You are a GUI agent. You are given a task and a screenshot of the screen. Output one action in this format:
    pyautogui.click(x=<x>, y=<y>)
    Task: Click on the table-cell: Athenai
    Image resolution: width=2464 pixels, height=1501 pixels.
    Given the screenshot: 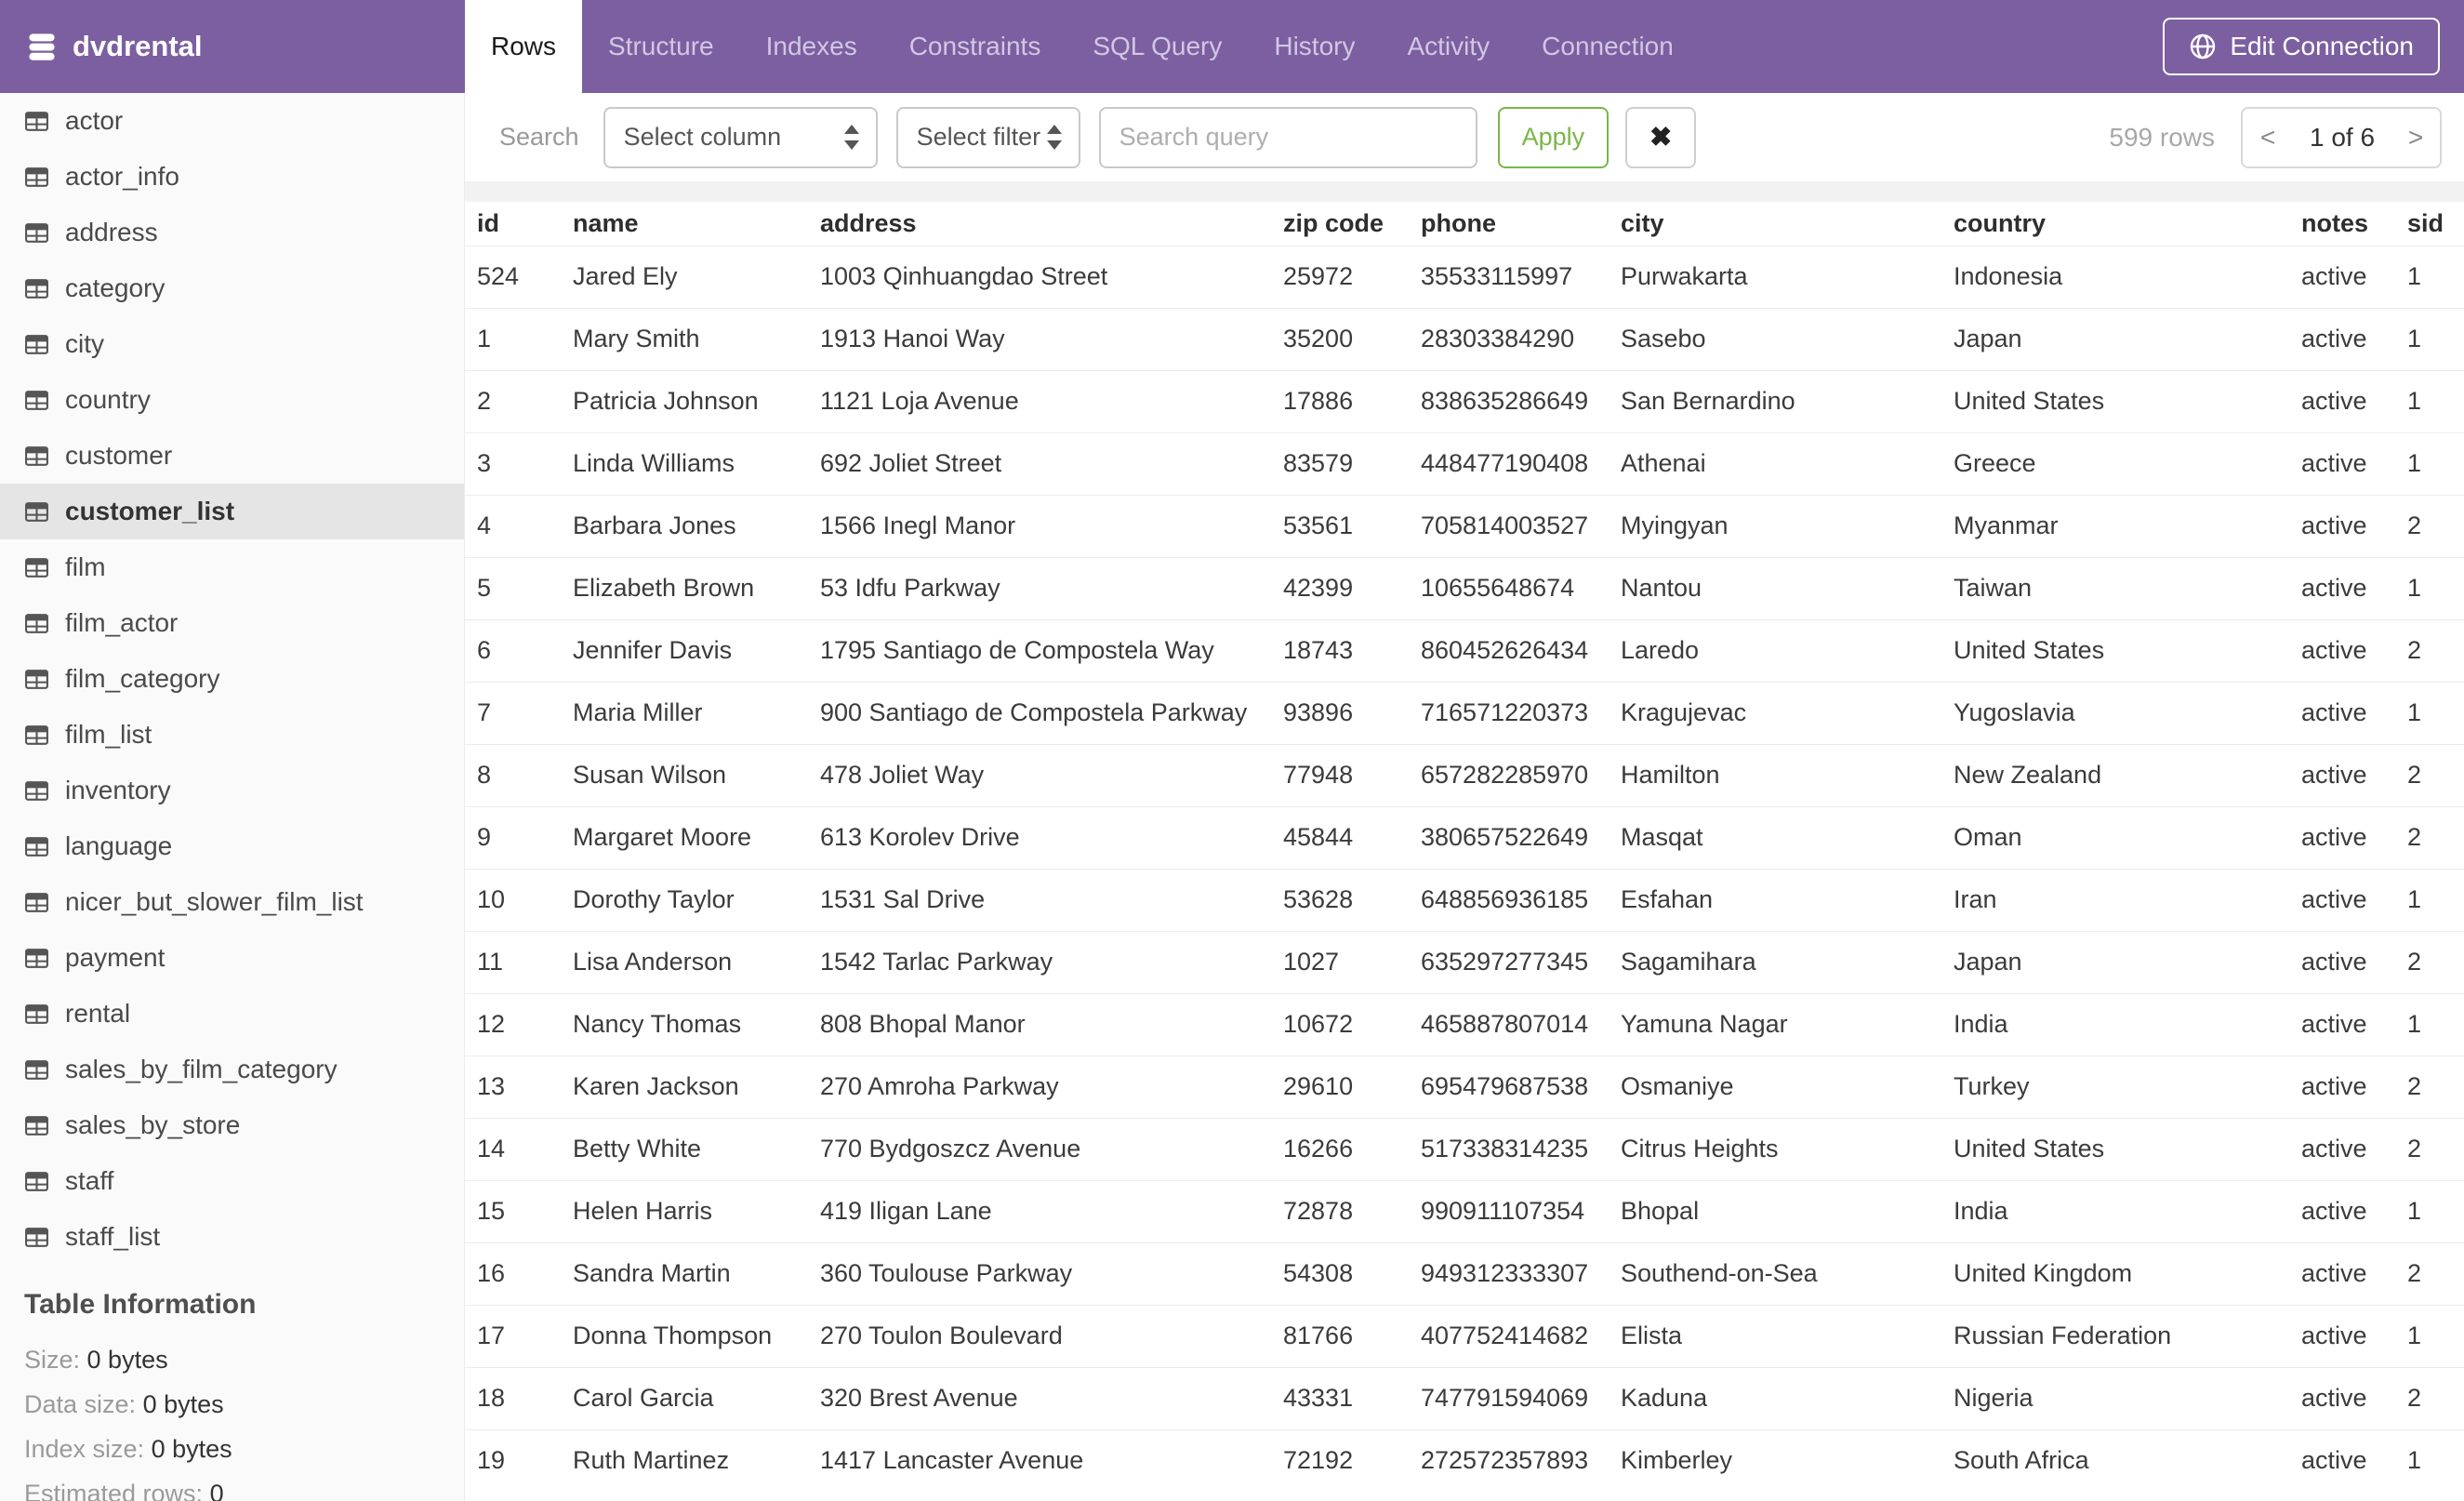 What is the action you would take?
    pyautogui.click(x=1787, y=463)
    